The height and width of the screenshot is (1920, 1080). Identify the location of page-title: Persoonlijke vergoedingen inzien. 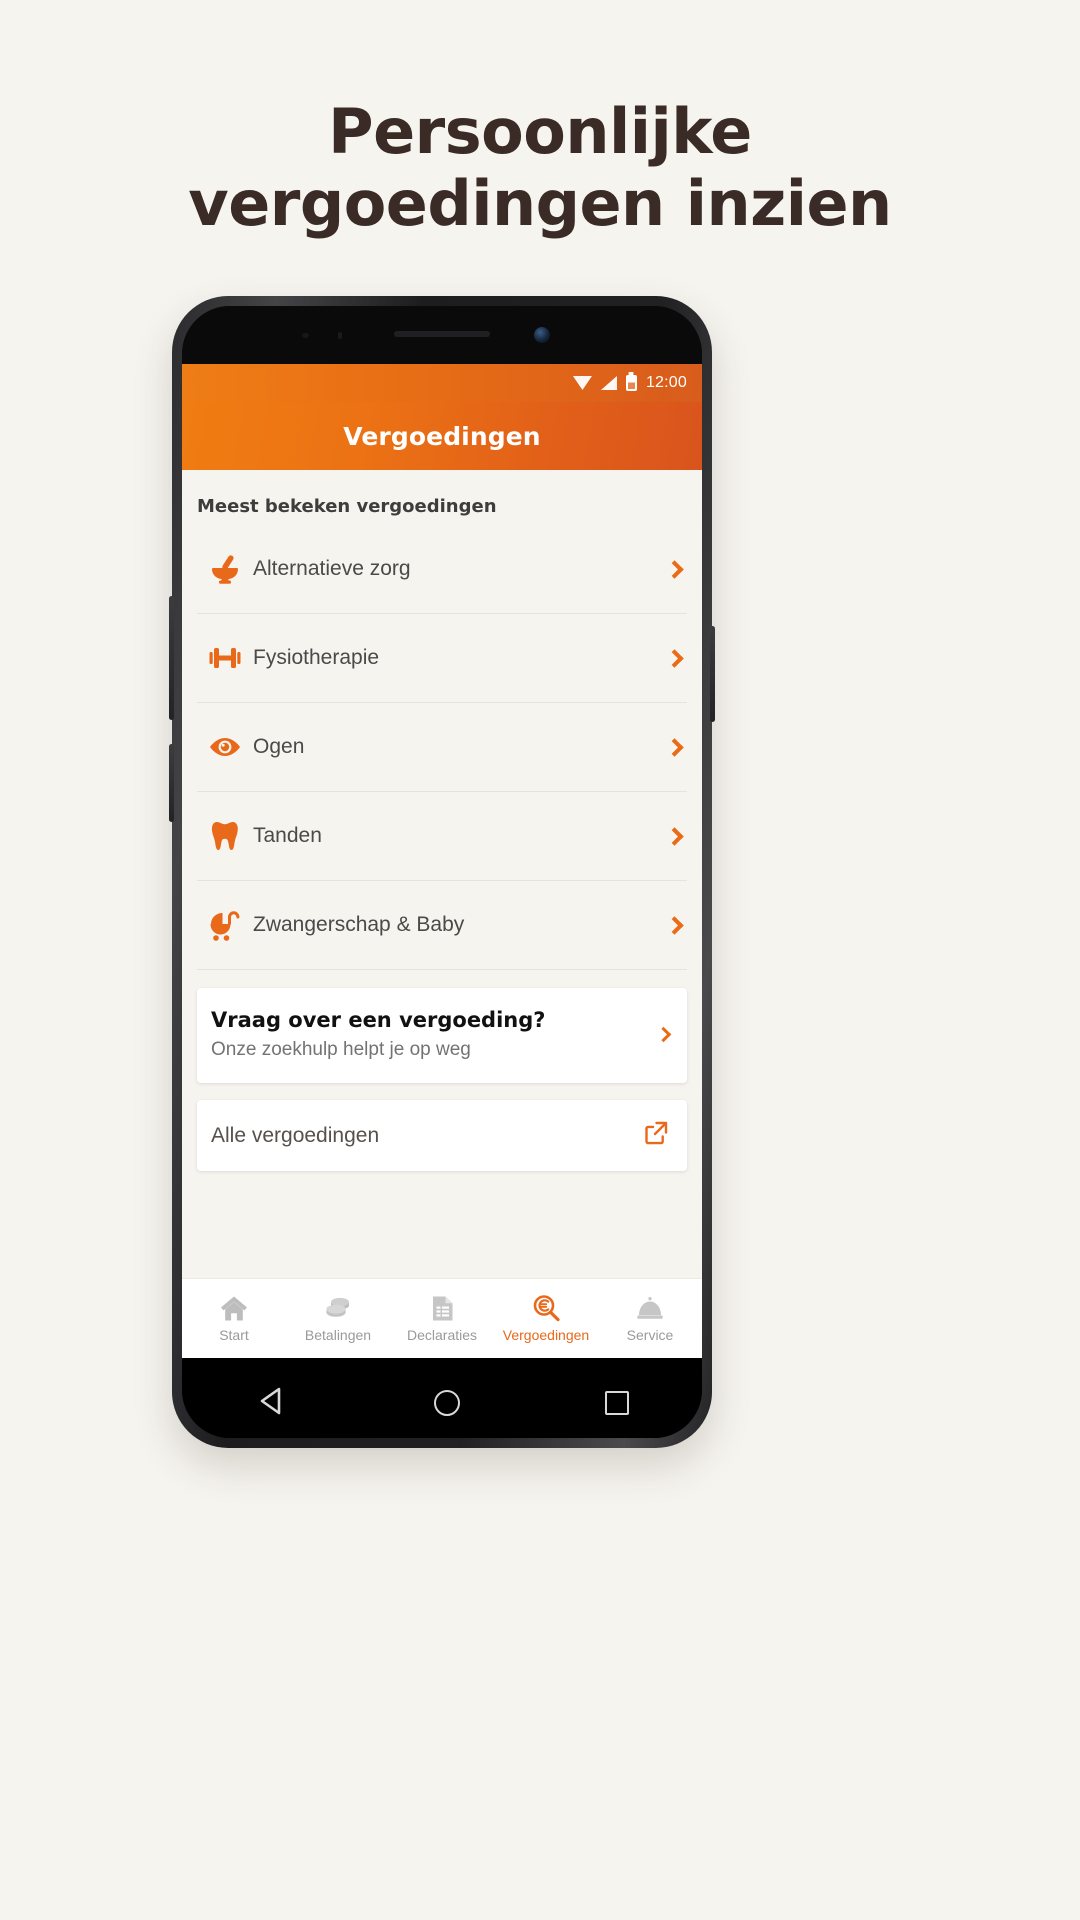
(540, 120).